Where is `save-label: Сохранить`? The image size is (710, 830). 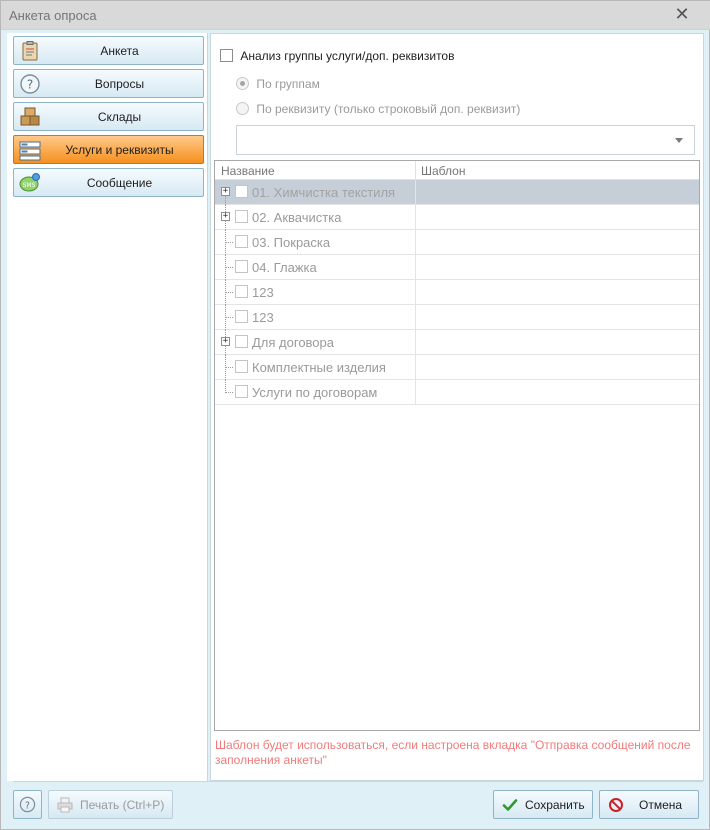 save-label: Сохранить is located at coordinates (555, 805).